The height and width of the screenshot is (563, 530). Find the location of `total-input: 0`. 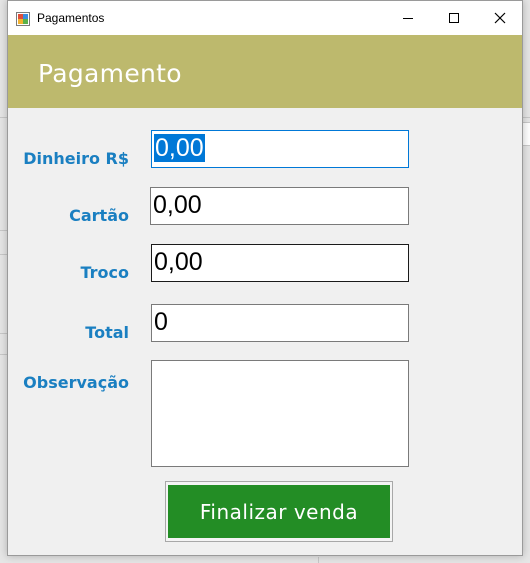

total-input: 0 is located at coordinates (280, 323).